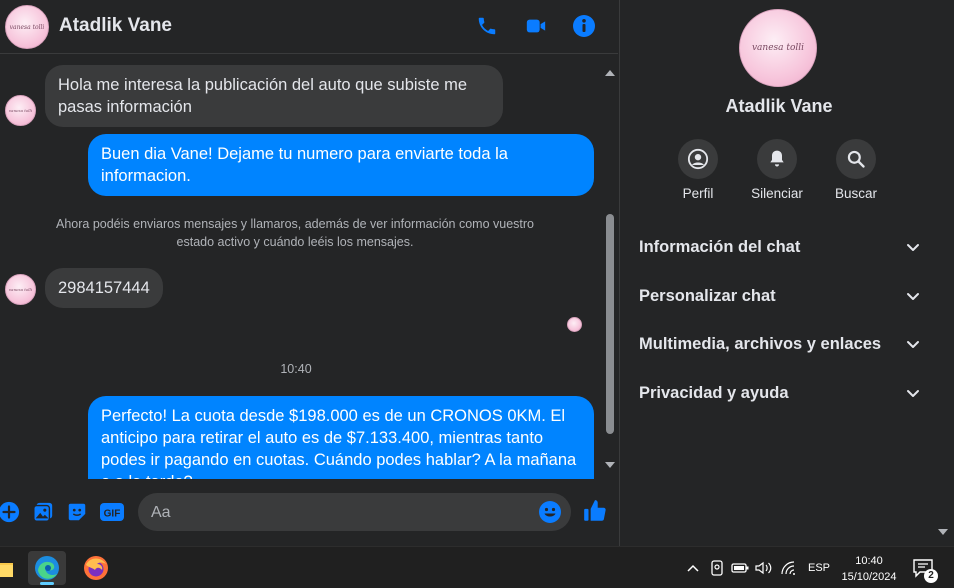 The height and width of the screenshot is (588, 954). I want to click on section-label: Información del chat, so click(720, 246).